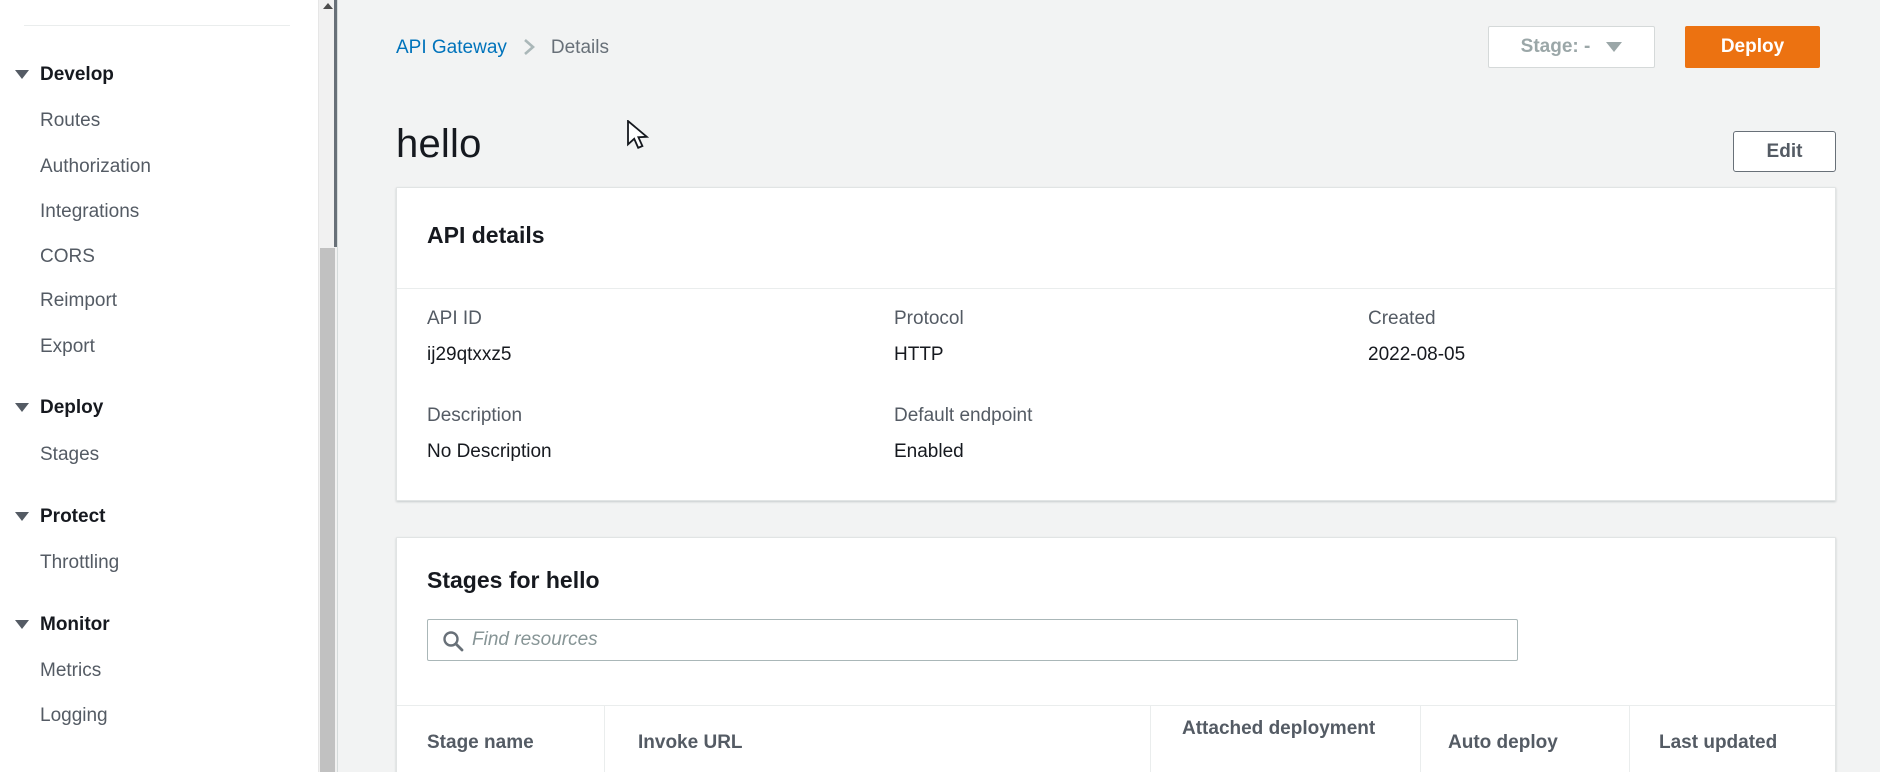 The image size is (1880, 772). What do you see at coordinates (159, 408) in the screenshot?
I see `nav-section-deploy: Deploy` at bounding box center [159, 408].